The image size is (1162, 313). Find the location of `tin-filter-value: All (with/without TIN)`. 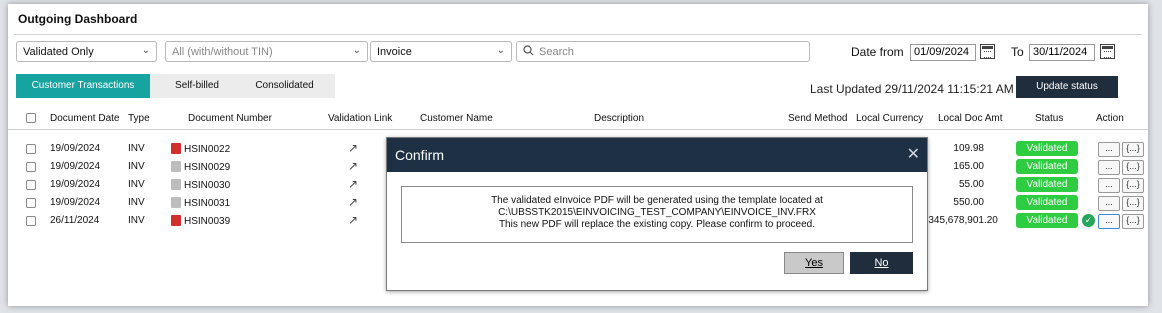

tin-filter-value: All (with/without TIN) is located at coordinates (222, 52).